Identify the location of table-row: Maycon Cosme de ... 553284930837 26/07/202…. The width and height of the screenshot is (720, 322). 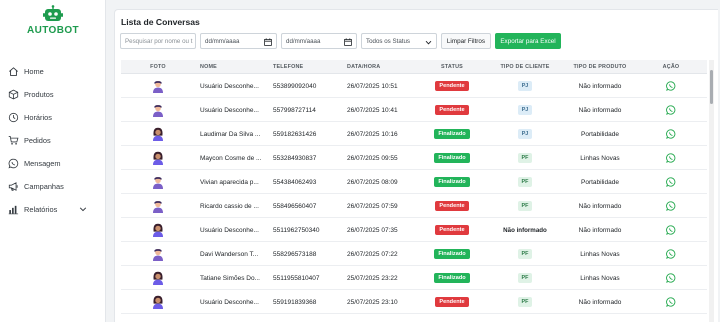
(414, 158).